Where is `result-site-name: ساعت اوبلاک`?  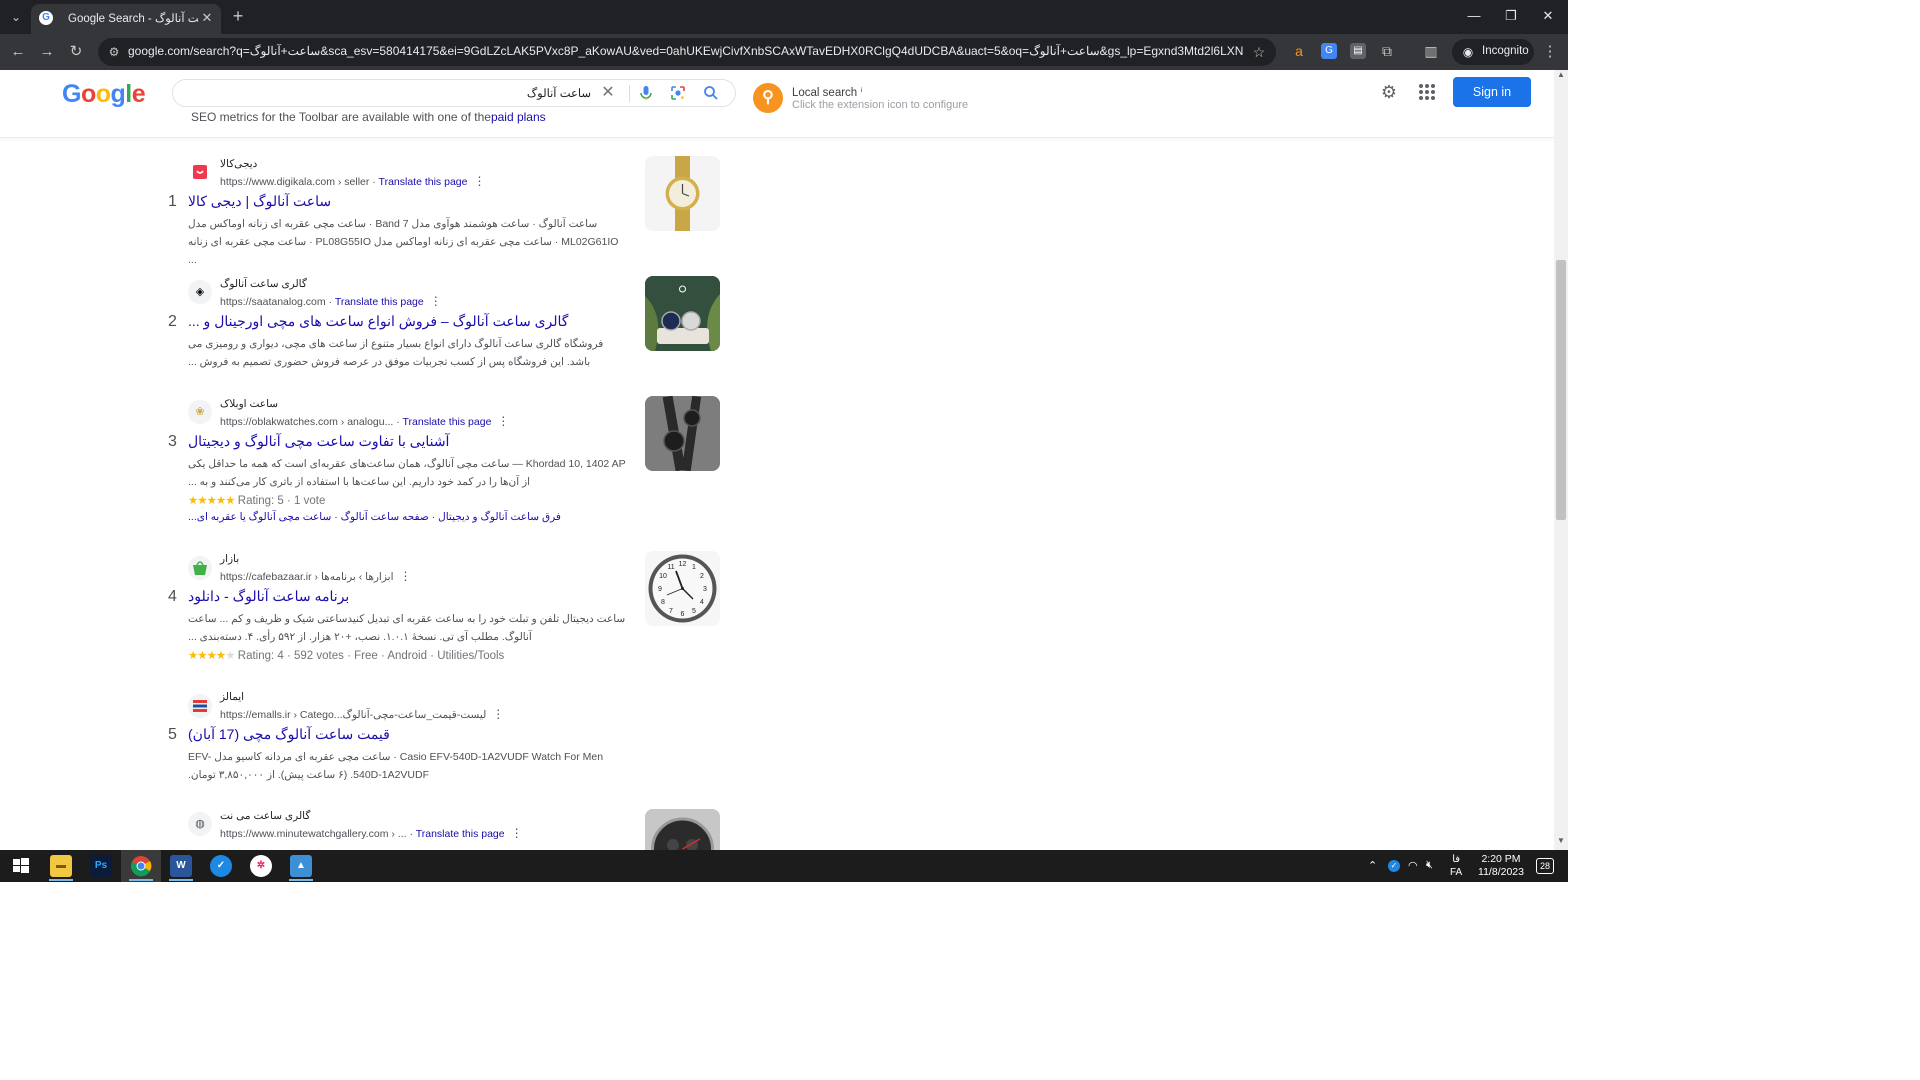
result-site-name: ساعت اوبلاک is located at coordinates (249, 404).